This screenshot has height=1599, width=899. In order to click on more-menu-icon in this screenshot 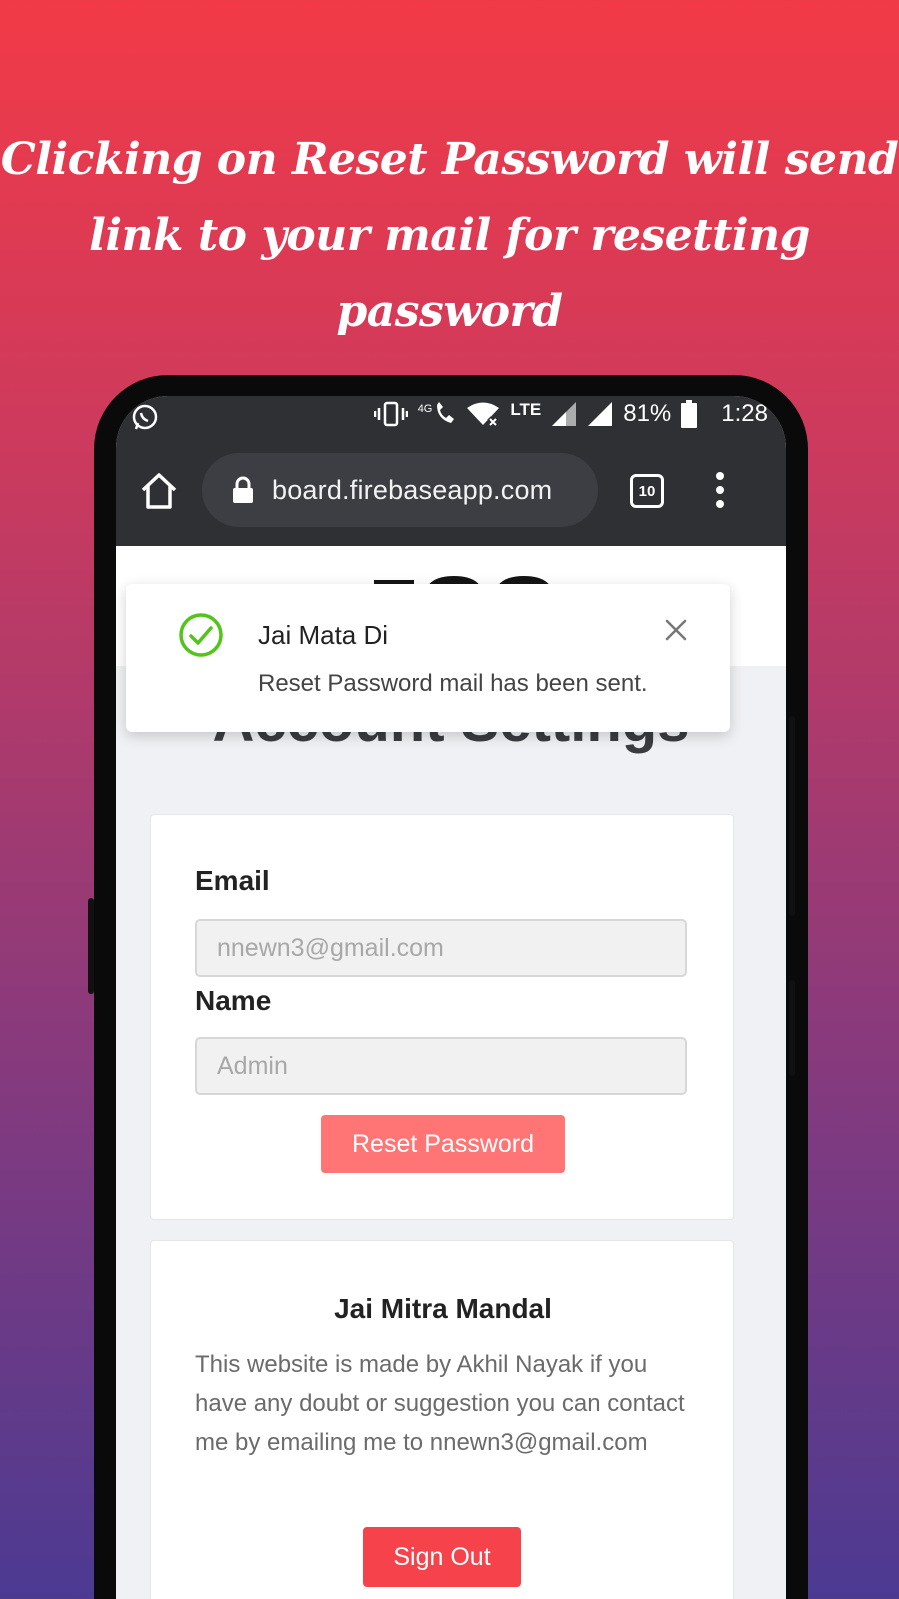, I will do `click(720, 490)`.